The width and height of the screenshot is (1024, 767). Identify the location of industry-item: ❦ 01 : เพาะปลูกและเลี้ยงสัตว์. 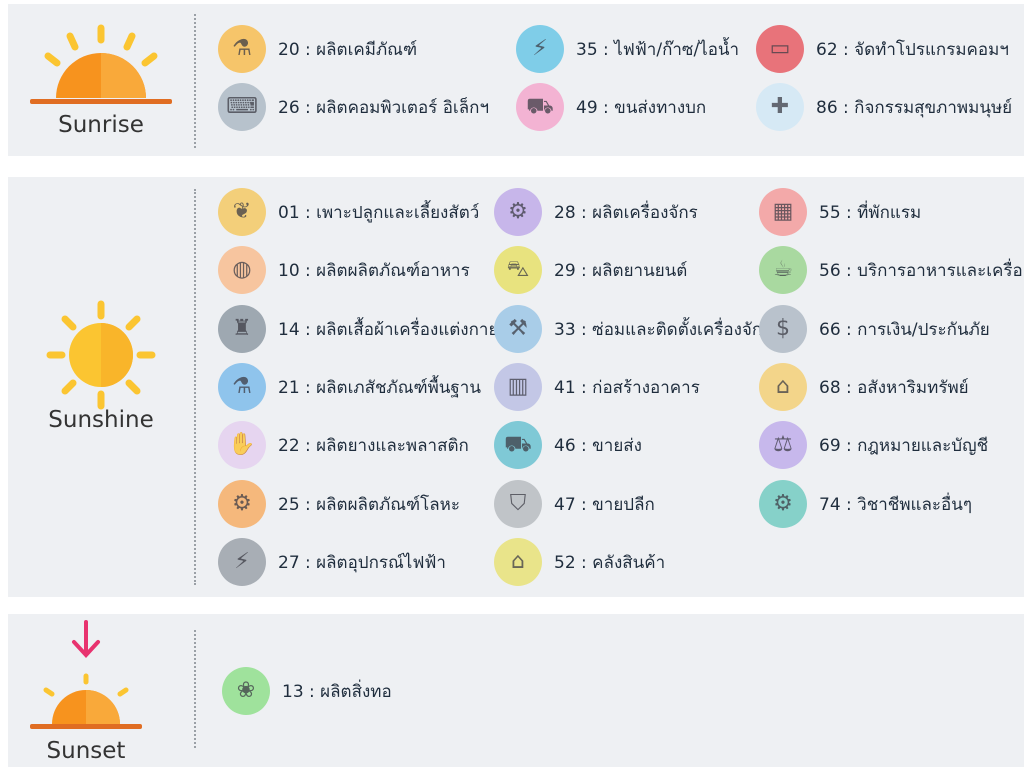
(348, 212).